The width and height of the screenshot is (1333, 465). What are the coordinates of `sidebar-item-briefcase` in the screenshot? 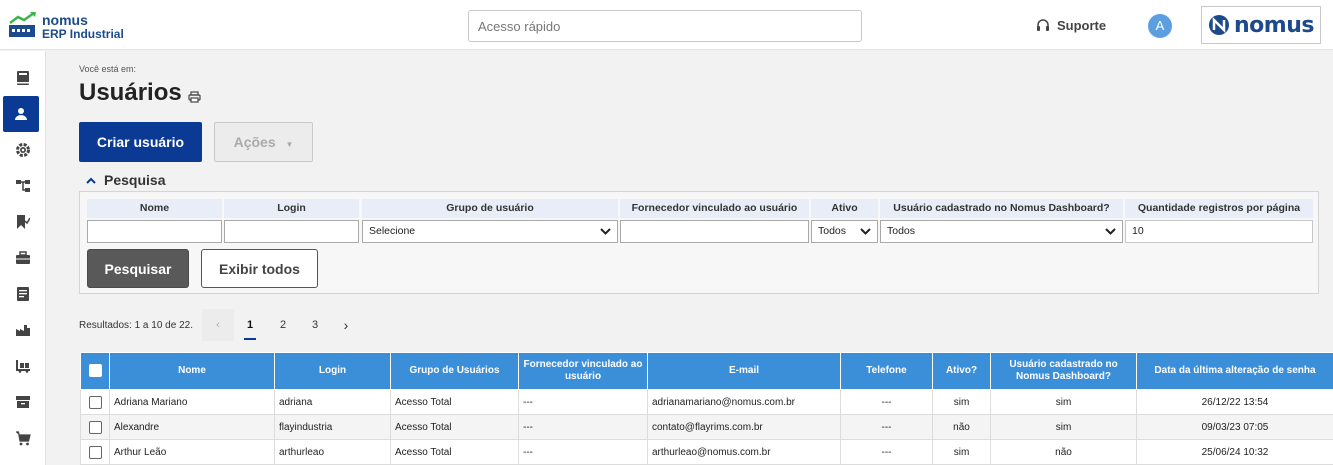 It's located at (23, 258).